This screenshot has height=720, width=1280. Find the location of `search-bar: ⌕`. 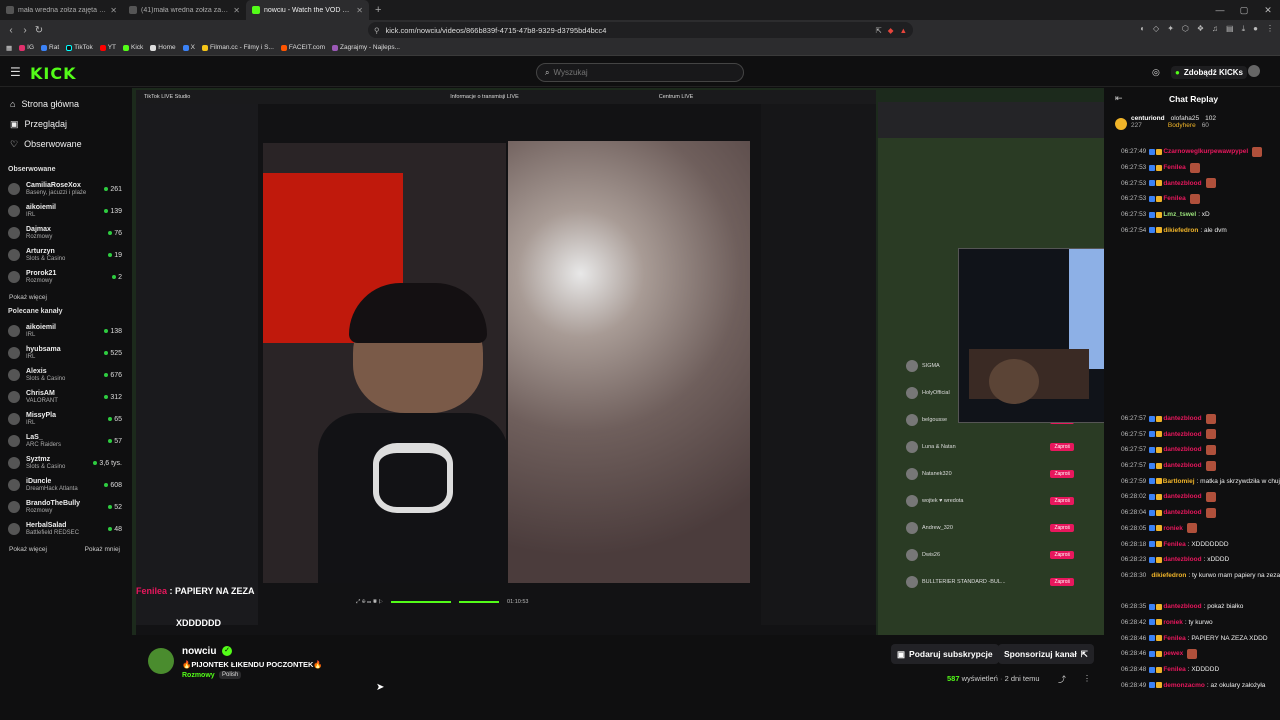

search-bar: ⌕ is located at coordinates (640, 72).